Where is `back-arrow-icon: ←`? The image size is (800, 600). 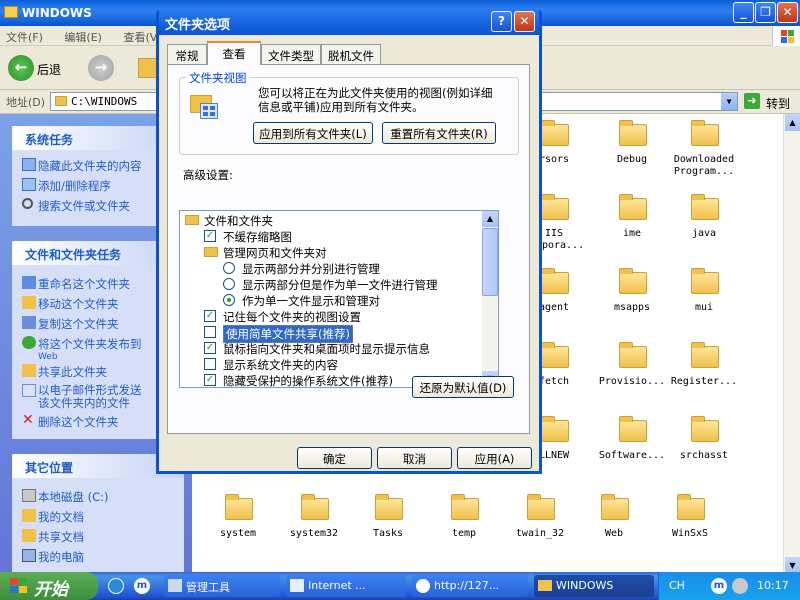
back-arrow-icon: ← is located at coordinates (21, 68).